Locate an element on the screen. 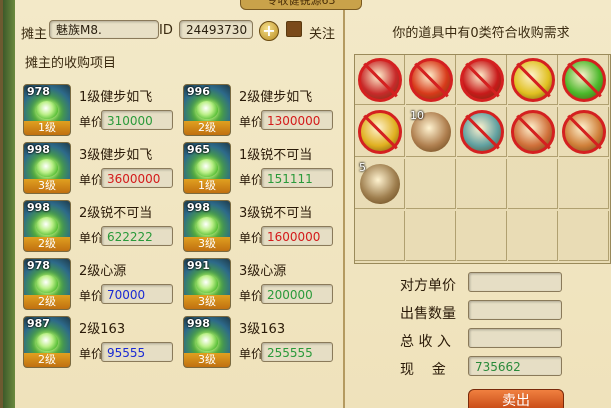 This screenshot has height=408, width=611. owner-name-field: 魅族M8. is located at coordinates (104, 29).